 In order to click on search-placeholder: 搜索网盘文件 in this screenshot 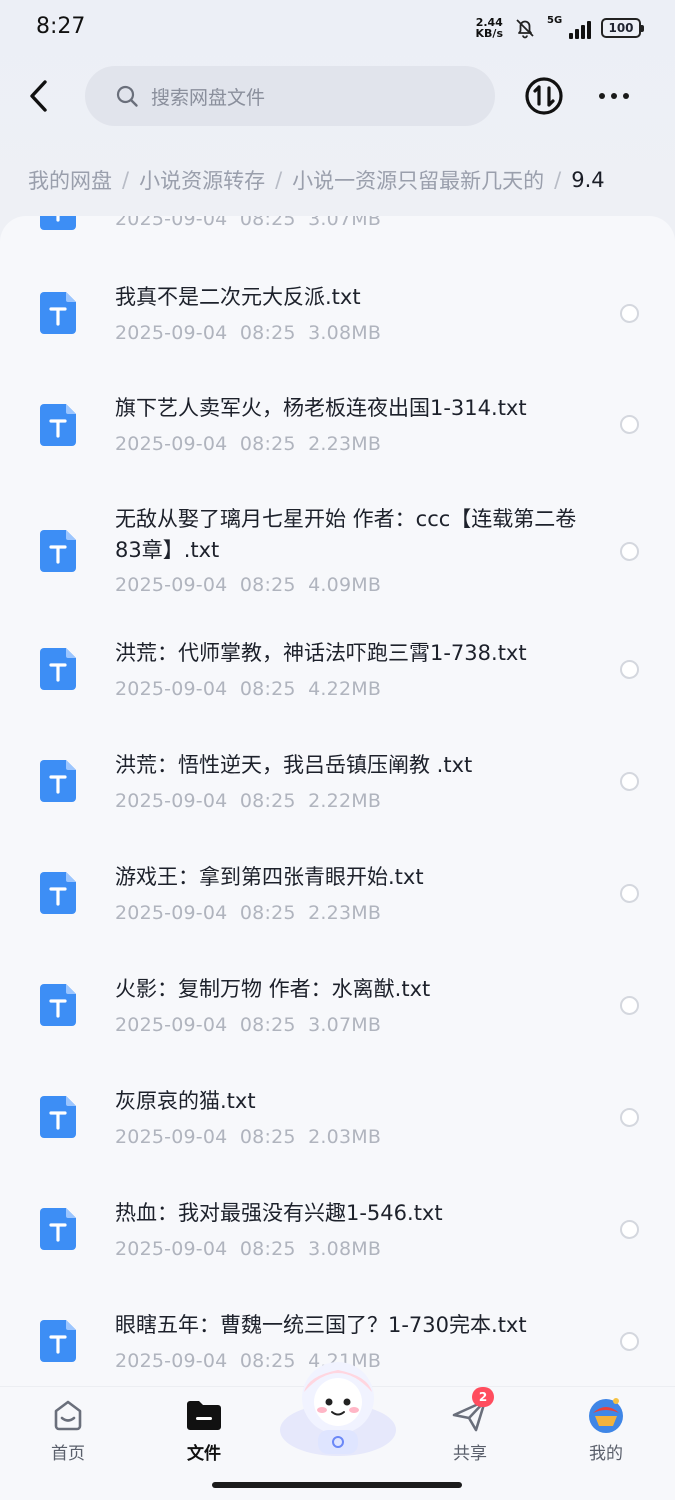, I will do `click(208, 97)`.